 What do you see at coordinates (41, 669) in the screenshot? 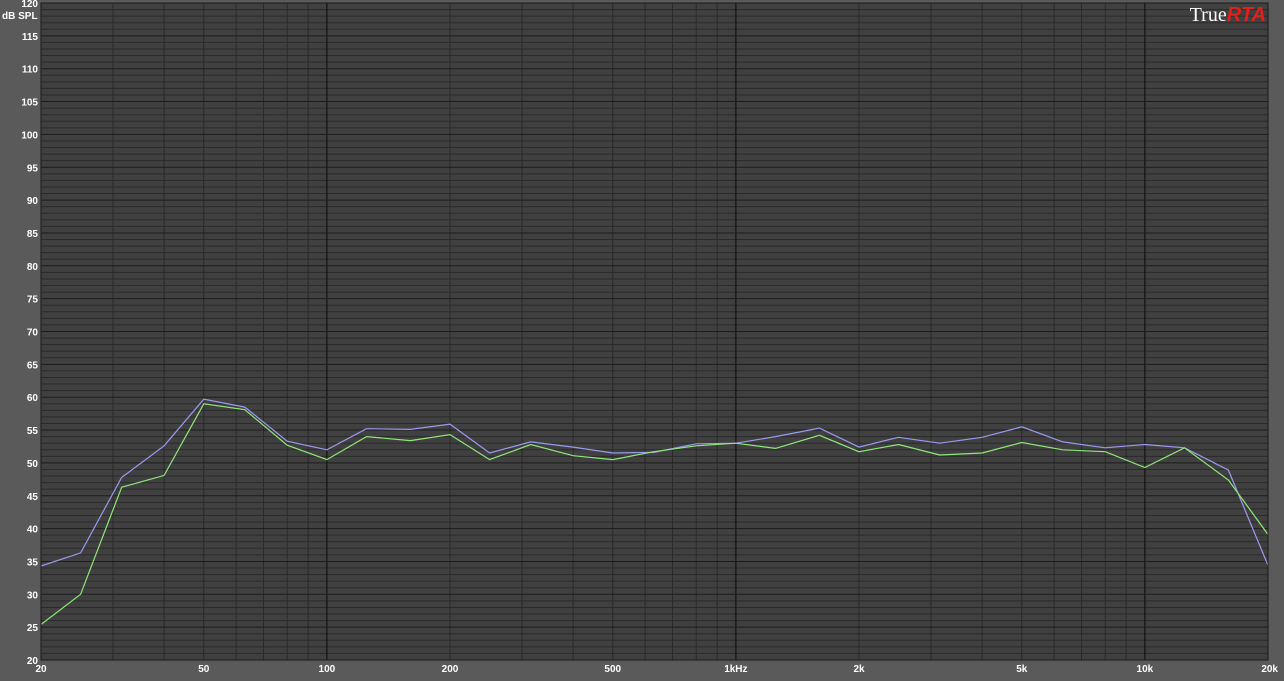
I see `x-tick-label: 20` at bounding box center [41, 669].